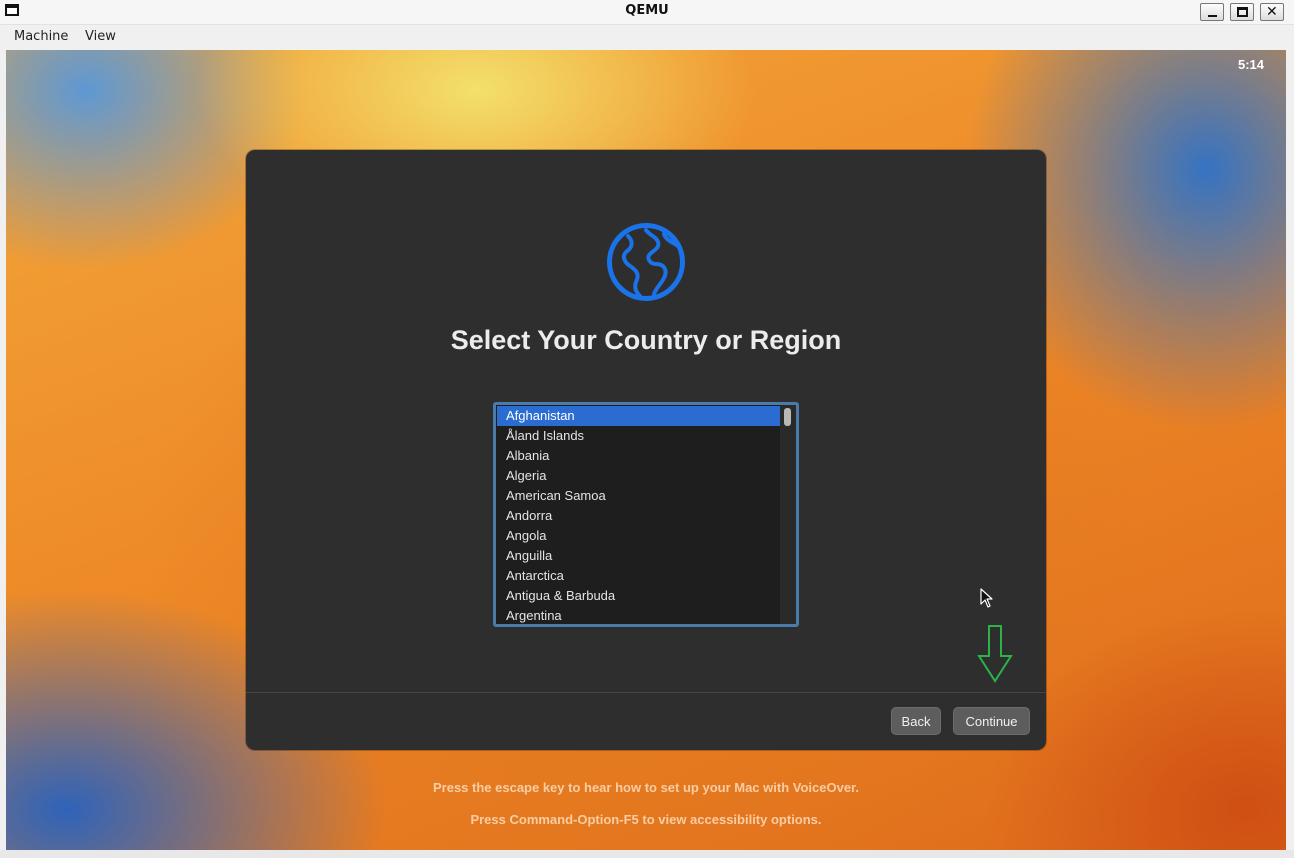  What do you see at coordinates (647, 854) in the screenshot?
I see `window-bottom-edge` at bounding box center [647, 854].